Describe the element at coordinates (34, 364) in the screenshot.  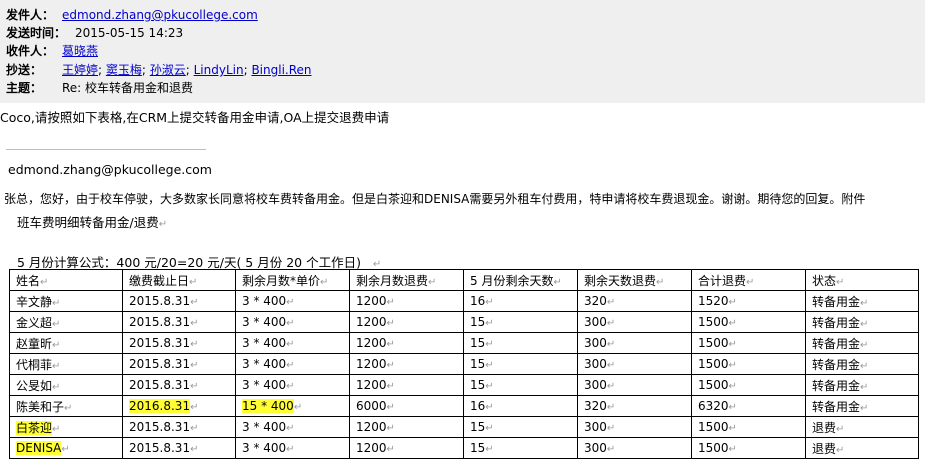
I see `cell-text: 代桐菲` at that location.